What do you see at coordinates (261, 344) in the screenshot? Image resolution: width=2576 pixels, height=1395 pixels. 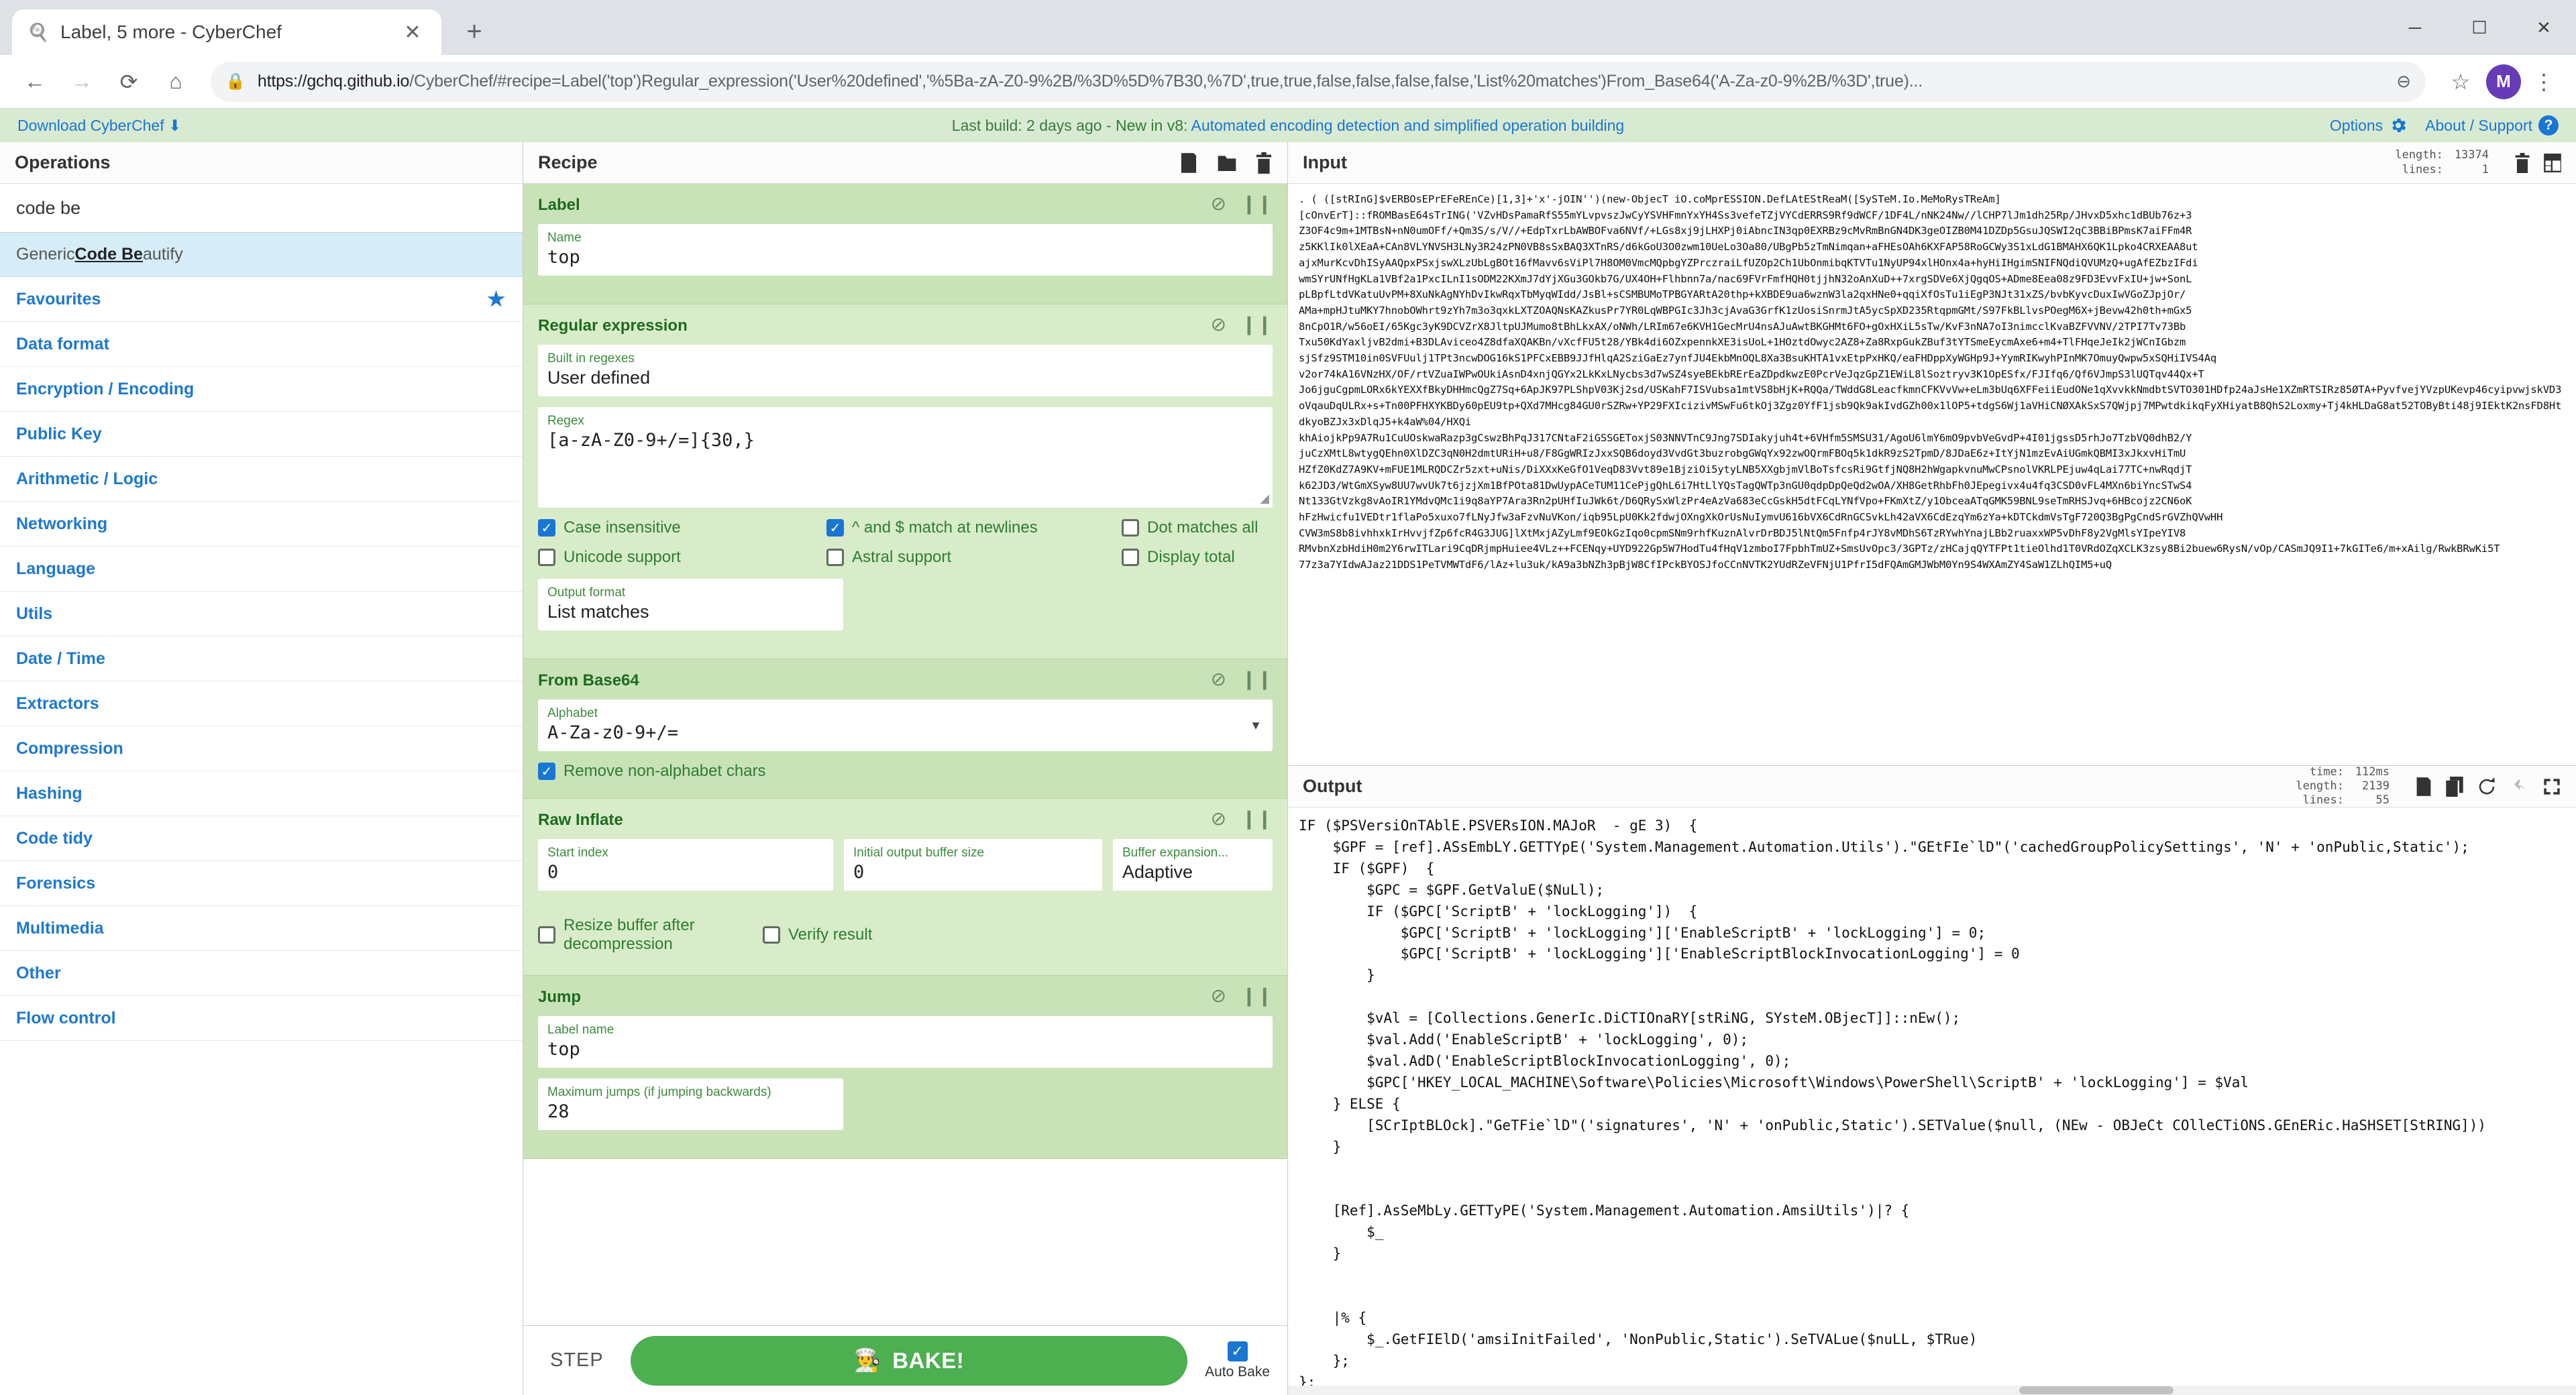 I see `operation-category-data-format: Data format` at bounding box center [261, 344].